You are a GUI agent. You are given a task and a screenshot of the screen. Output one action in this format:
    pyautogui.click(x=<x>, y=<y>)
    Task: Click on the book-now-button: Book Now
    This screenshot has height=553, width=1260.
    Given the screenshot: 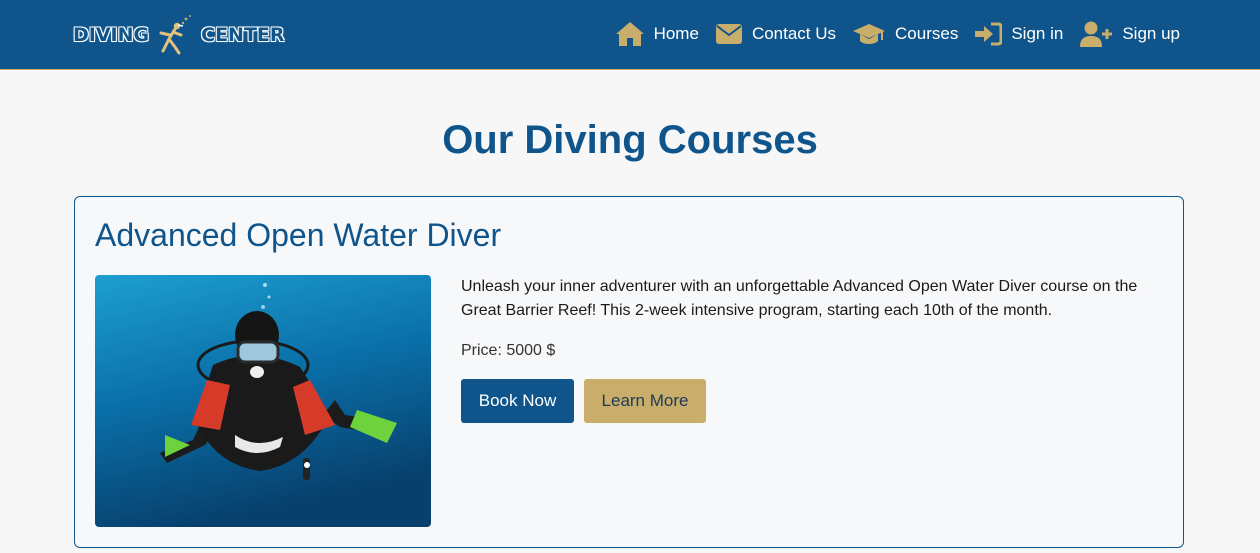 What is the action you would take?
    pyautogui.click(x=517, y=401)
    